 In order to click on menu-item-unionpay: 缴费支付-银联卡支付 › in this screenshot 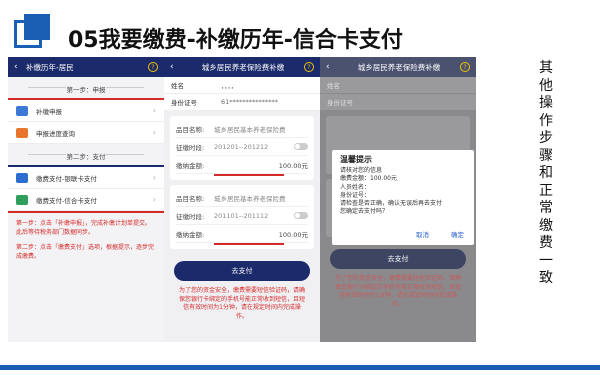, I will do `click(86, 178)`.